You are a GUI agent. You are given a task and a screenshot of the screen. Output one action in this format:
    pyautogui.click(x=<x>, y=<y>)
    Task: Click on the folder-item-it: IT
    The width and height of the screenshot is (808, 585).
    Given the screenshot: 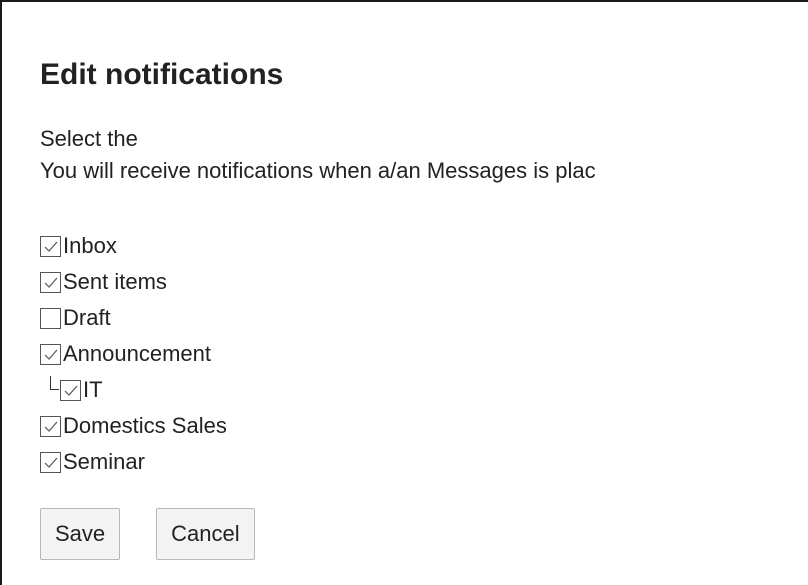 What is the action you would take?
    pyautogui.click(x=133, y=390)
    